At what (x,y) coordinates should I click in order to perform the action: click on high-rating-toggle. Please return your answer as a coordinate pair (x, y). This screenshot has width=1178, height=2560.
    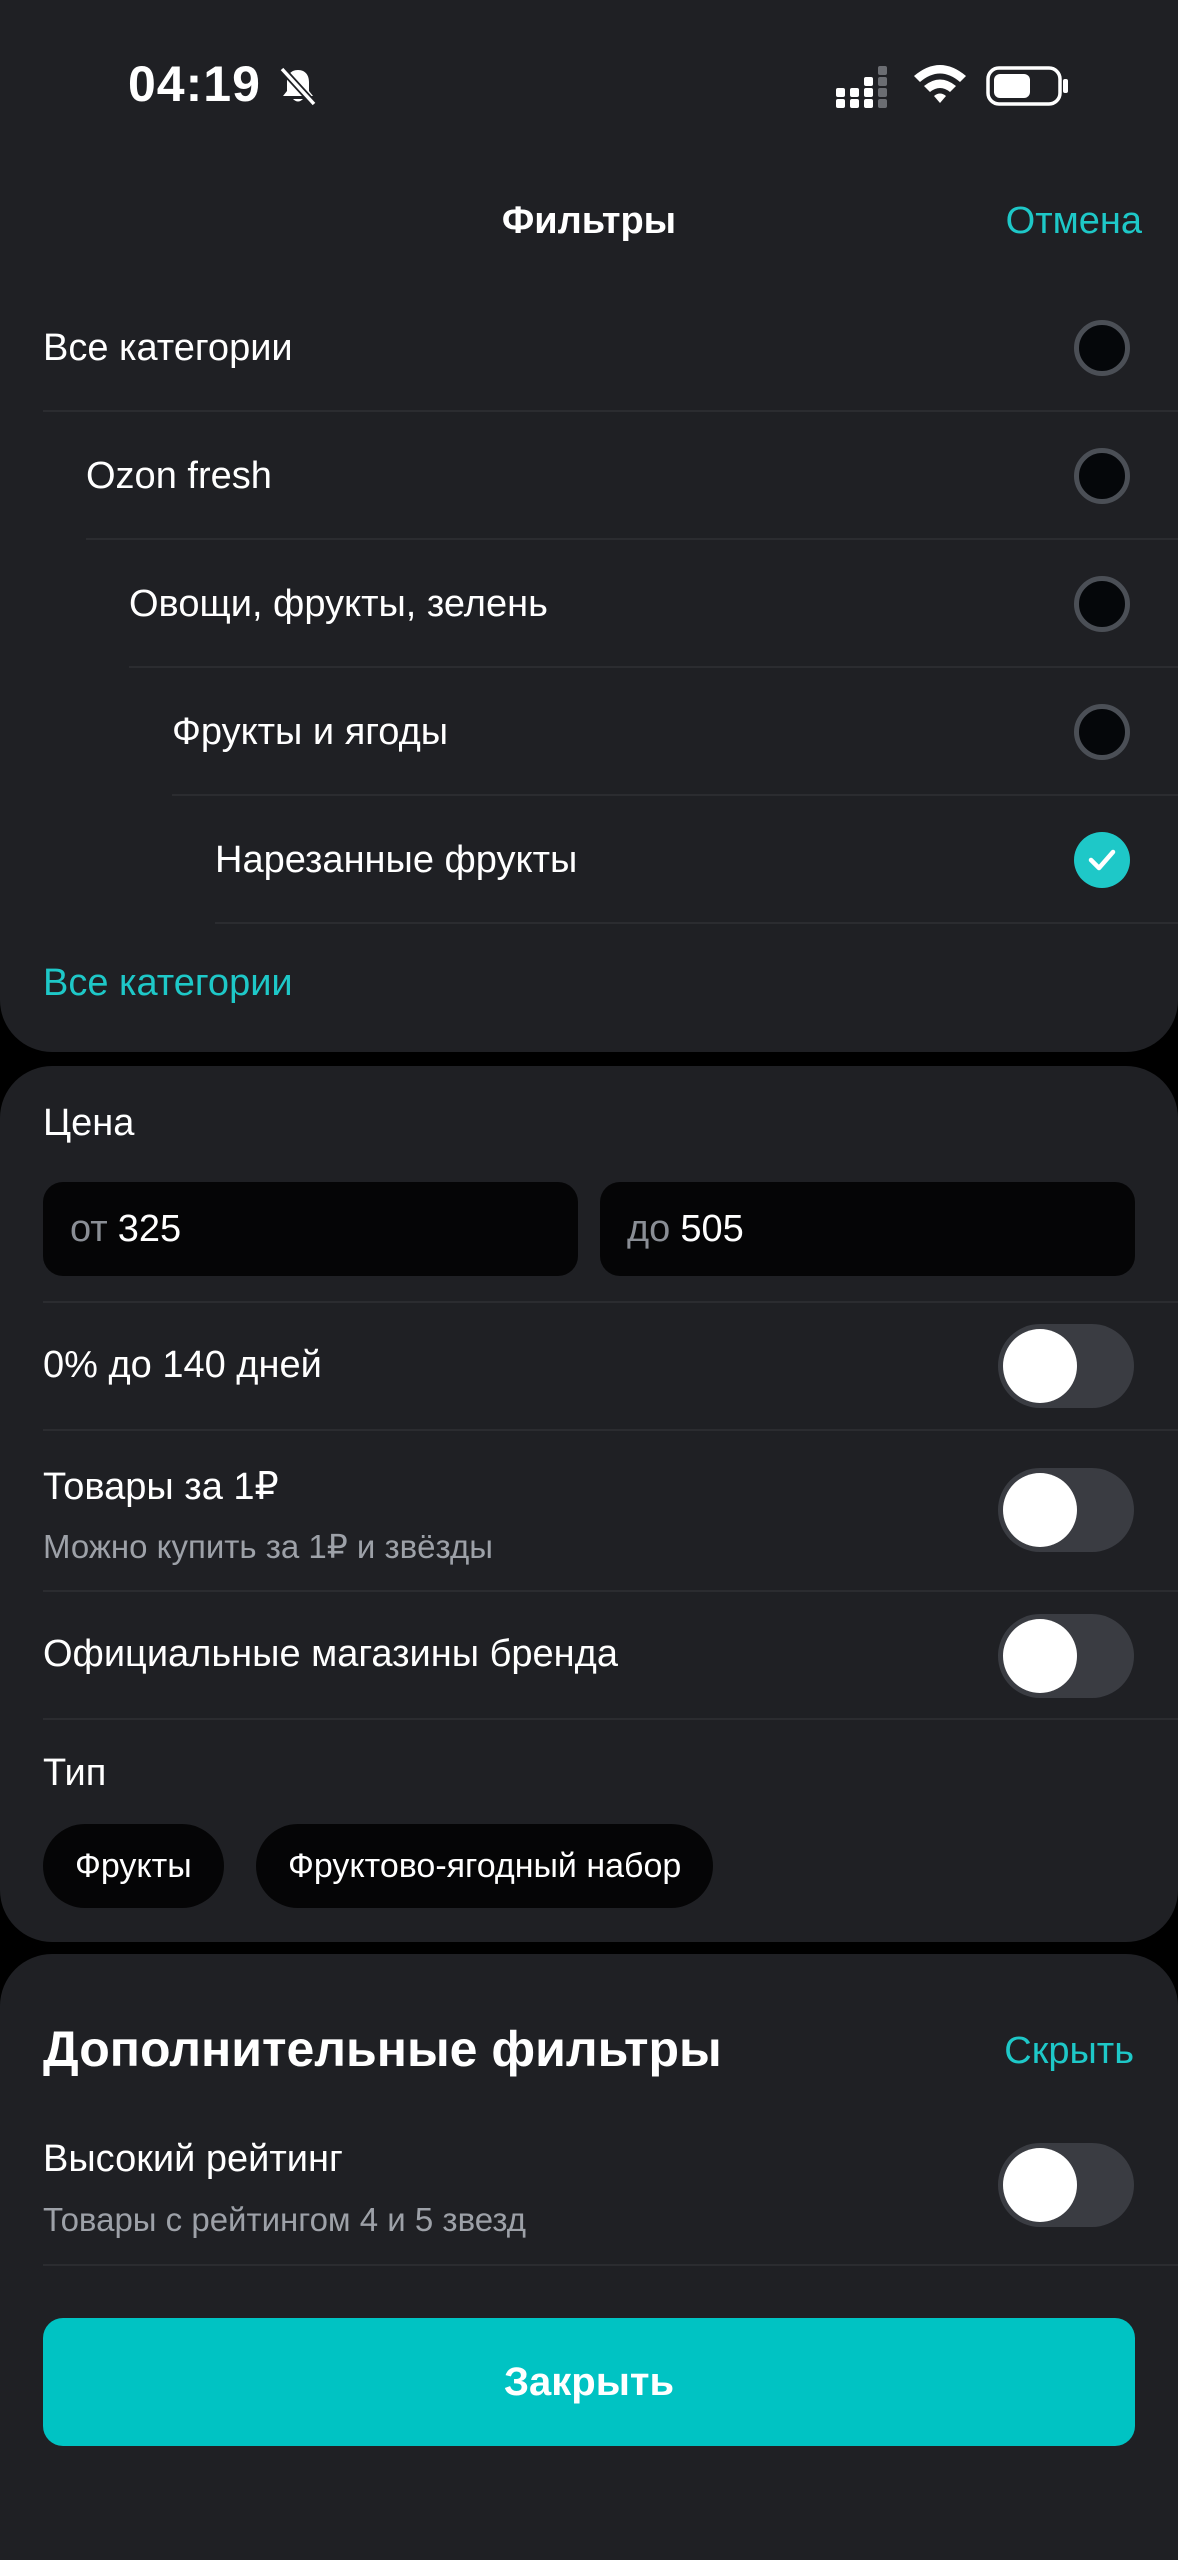
    Looking at the image, I should click on (1066, 2185).